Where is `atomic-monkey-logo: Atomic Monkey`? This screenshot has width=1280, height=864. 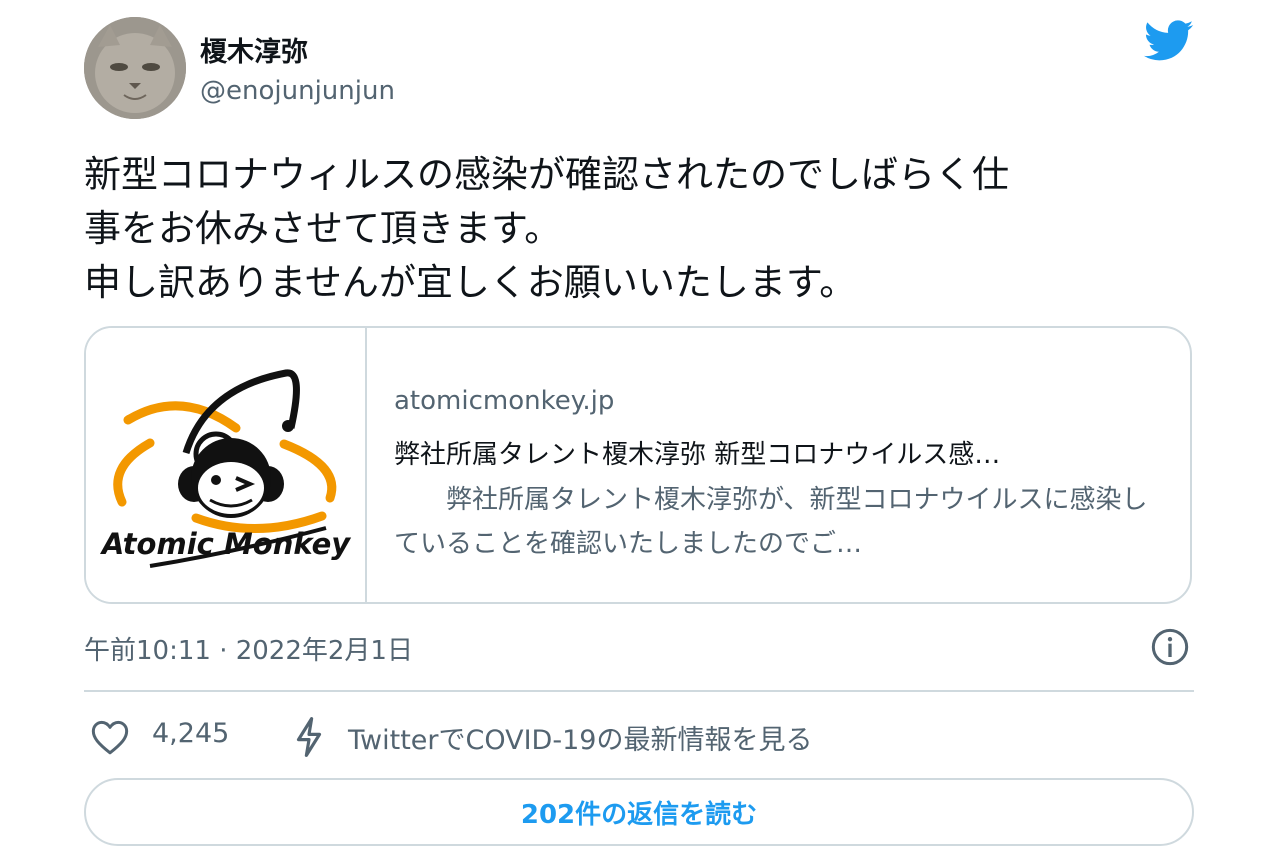 atomic-monkey-logo: Atomic Monkey is located at coordinates (225, 468).